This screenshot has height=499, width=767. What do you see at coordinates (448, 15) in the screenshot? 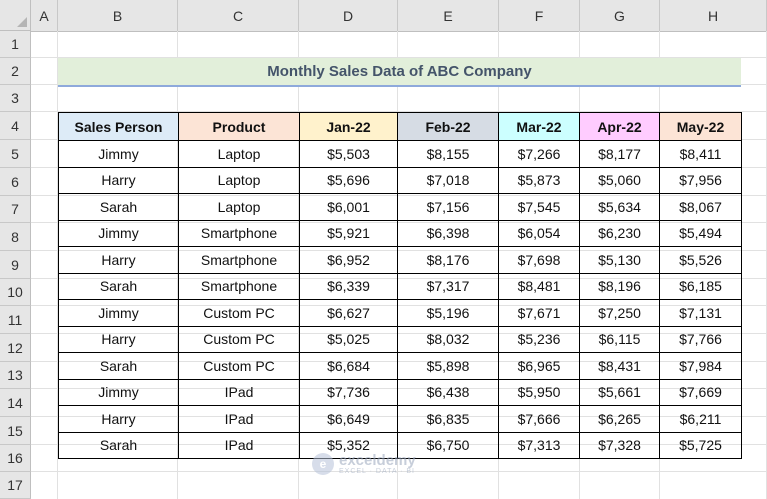
I see `column-header-e: E` at bounding box center [448, 15].